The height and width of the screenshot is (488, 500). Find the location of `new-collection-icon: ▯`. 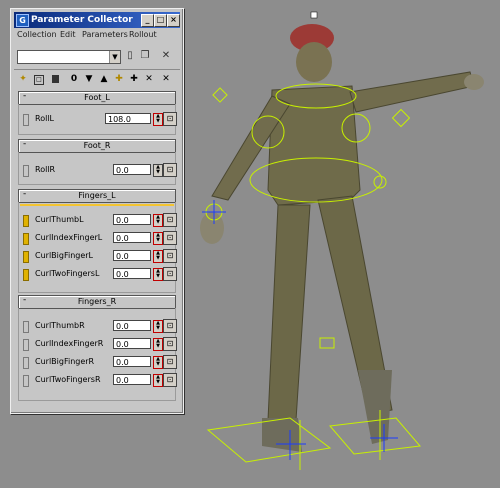

new-collection-icon: ▯ is located at coordinates (130, 56).